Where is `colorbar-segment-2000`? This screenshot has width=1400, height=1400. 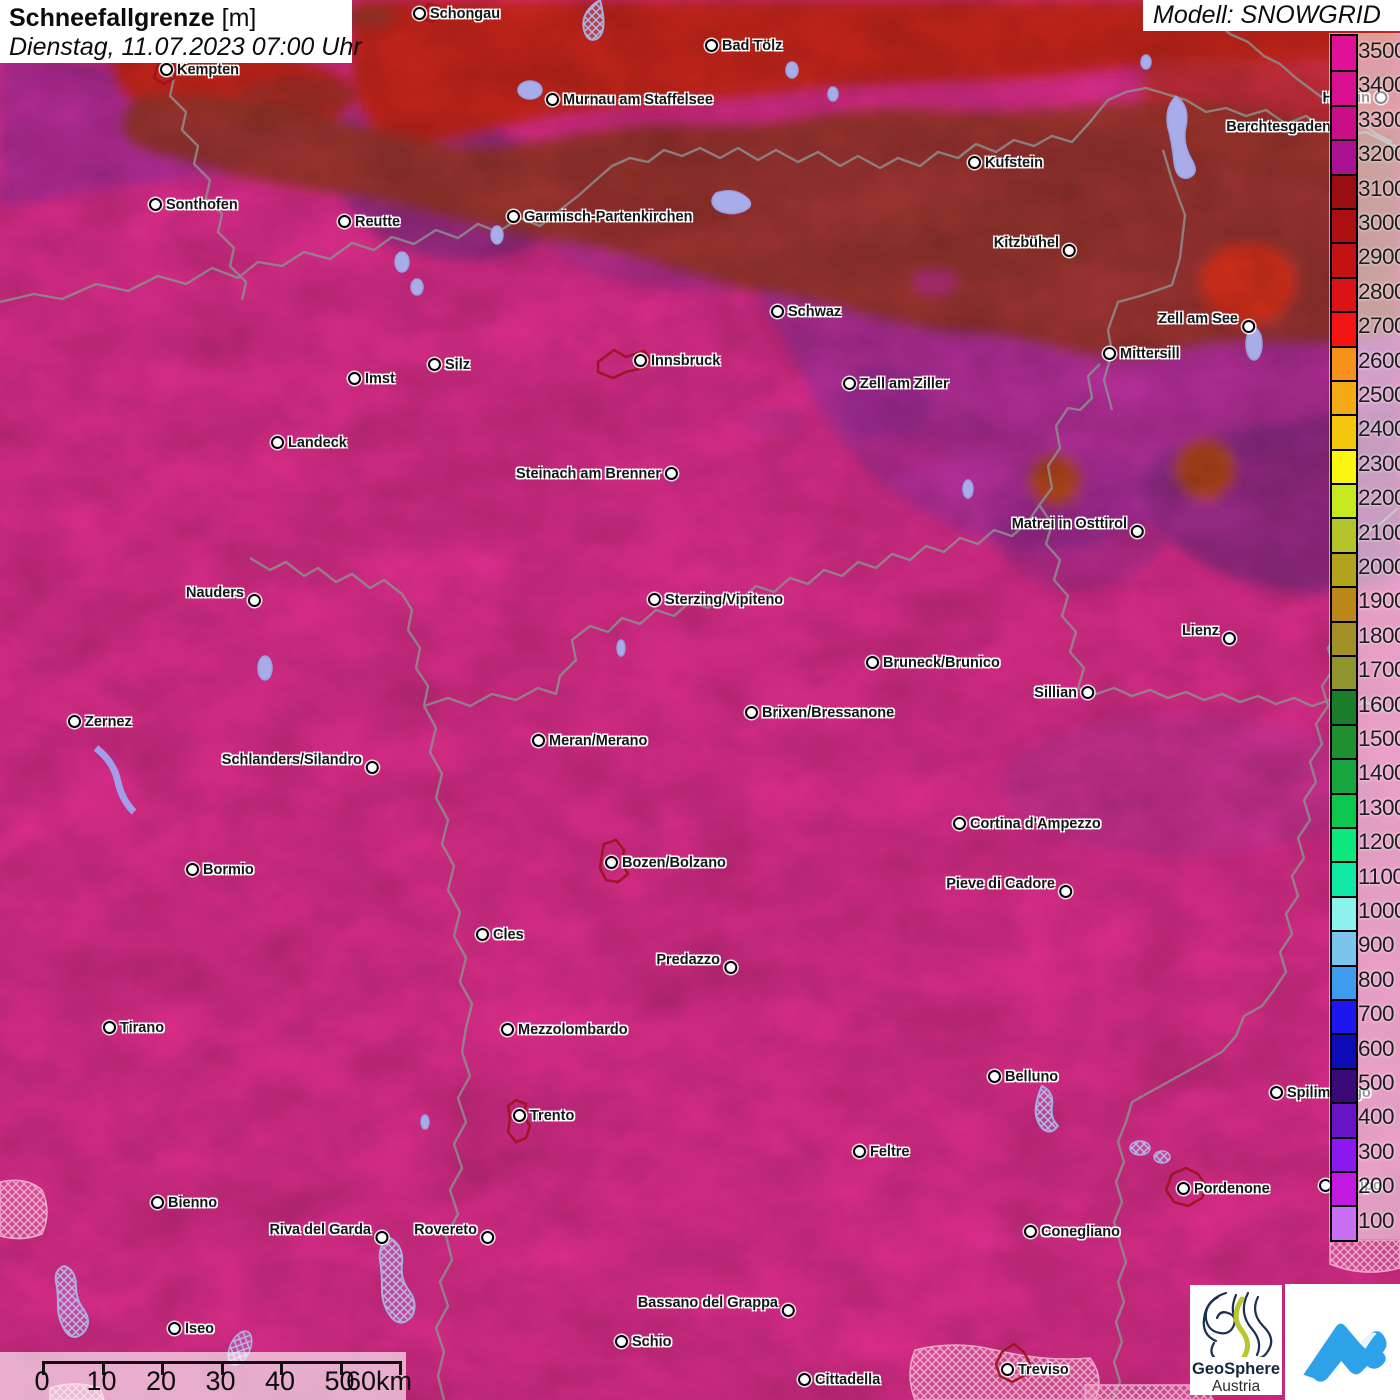
colorbar-segment-2000 is located at coordinates (1344, 569).